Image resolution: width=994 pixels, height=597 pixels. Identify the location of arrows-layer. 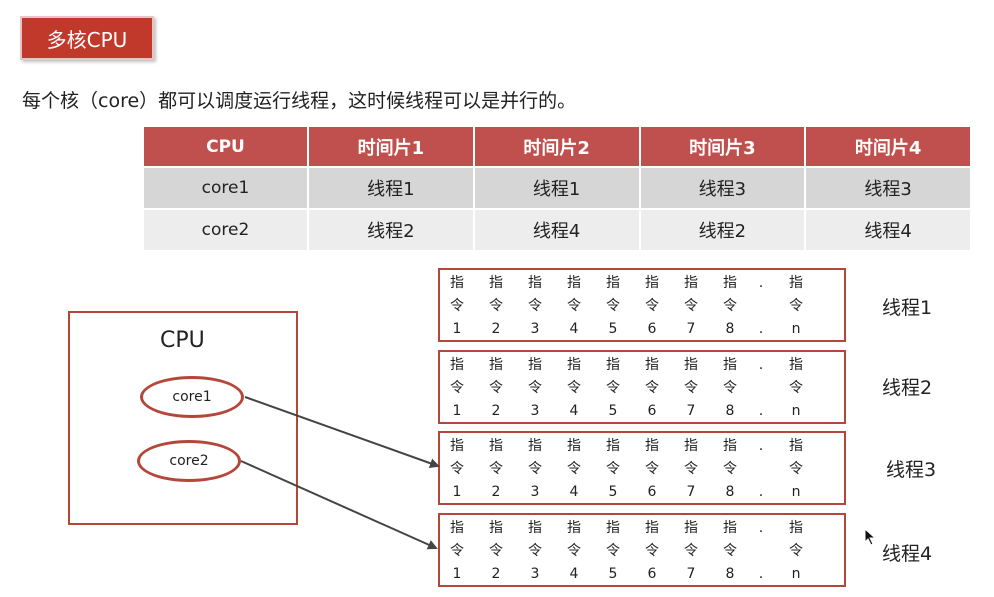
(340, 473).